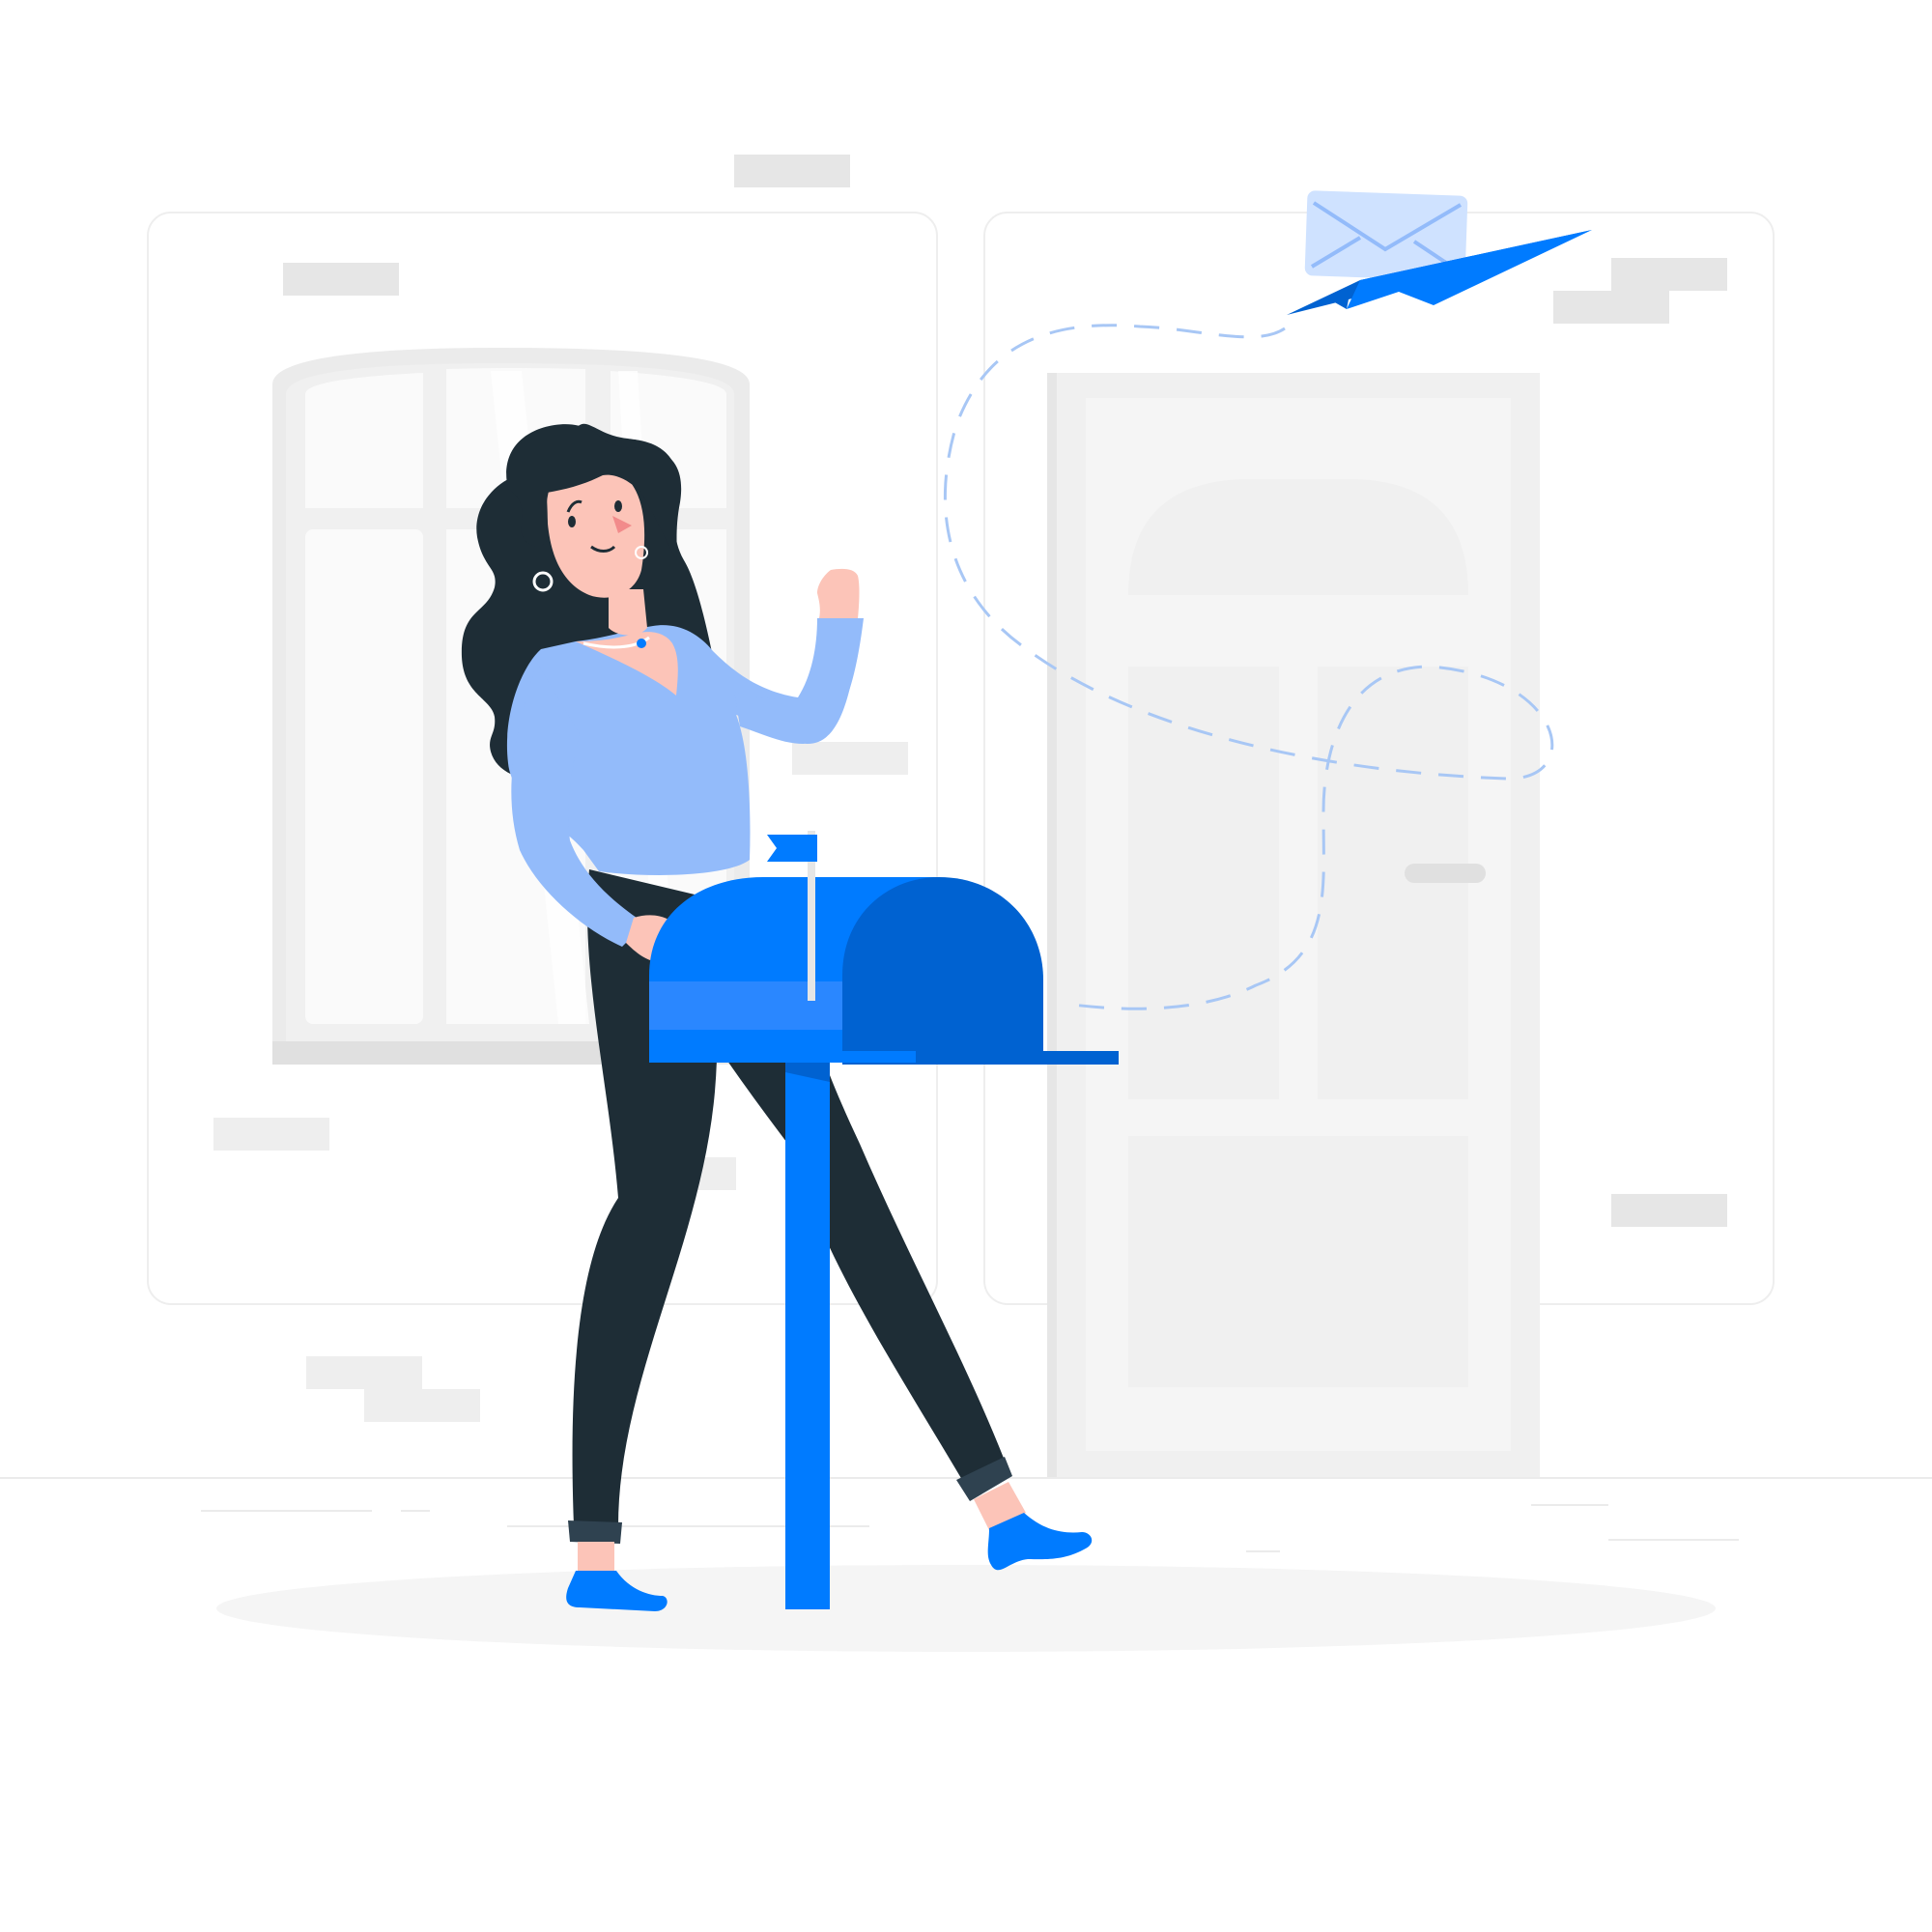 The image size is (1932, 1932). Describe the element at coordinates (1293, 925) in the screenshot. I see `door` at that location.